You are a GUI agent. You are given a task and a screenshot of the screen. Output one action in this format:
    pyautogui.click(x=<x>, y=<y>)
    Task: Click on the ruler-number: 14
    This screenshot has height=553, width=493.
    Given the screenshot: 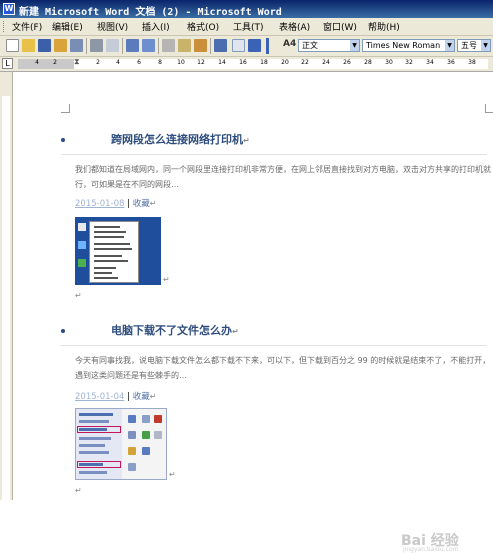 What is the action you would take?
    pyautogui.click(x=222, y=62)
    